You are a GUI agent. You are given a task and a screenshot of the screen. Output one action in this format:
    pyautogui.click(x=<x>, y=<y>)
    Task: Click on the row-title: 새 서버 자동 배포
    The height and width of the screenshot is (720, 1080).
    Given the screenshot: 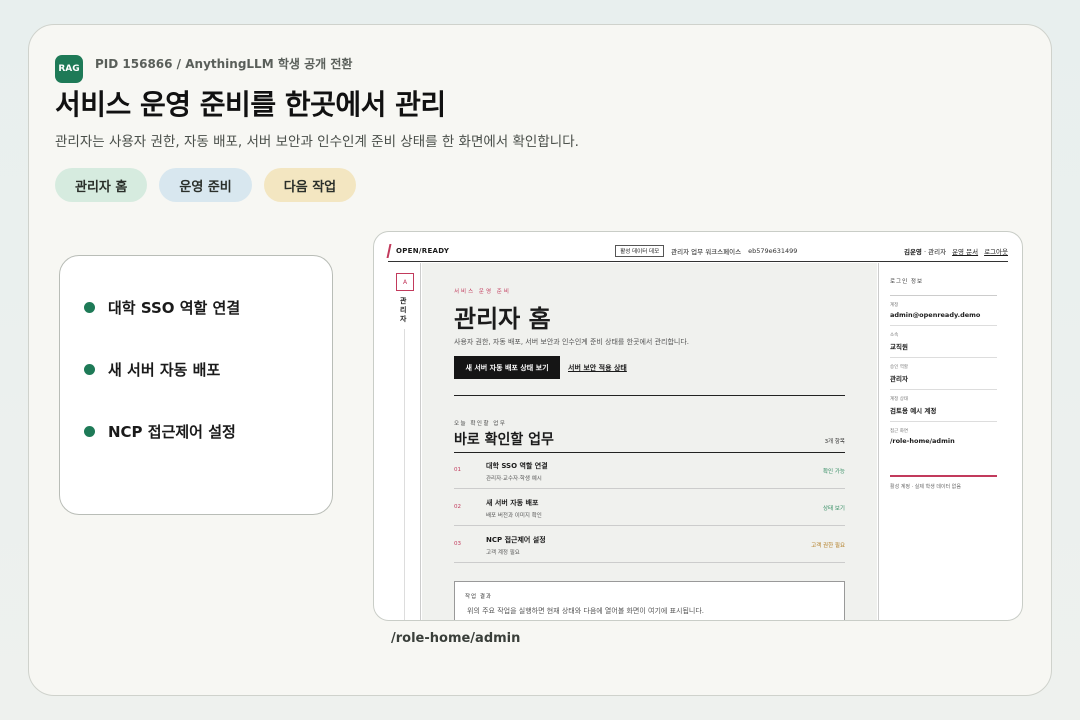 What is the action you would take?
    pyautogui.click(x=512, y=503)
    